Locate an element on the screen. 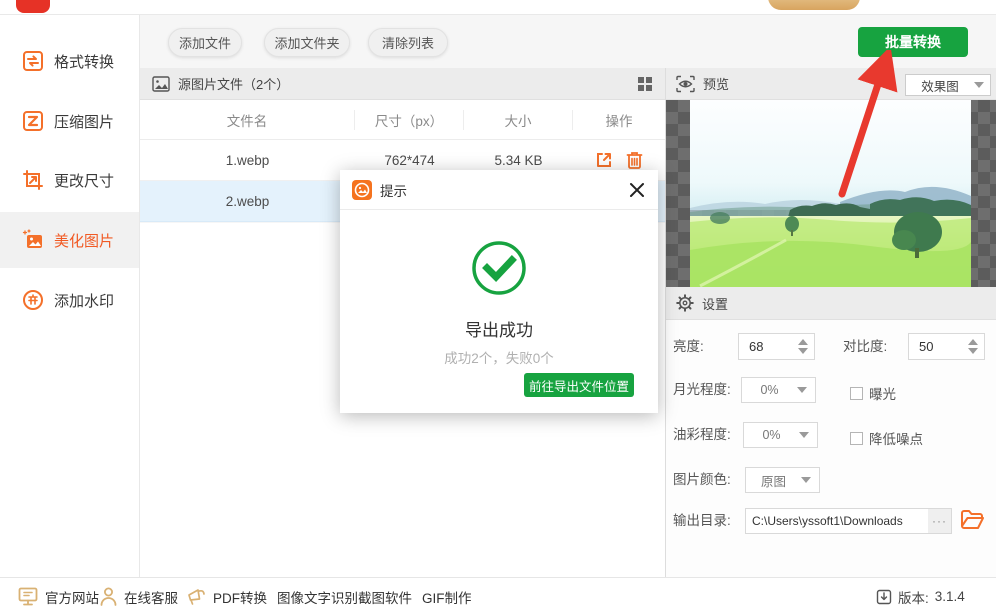  download-icon is located at coordinates (884, 596).